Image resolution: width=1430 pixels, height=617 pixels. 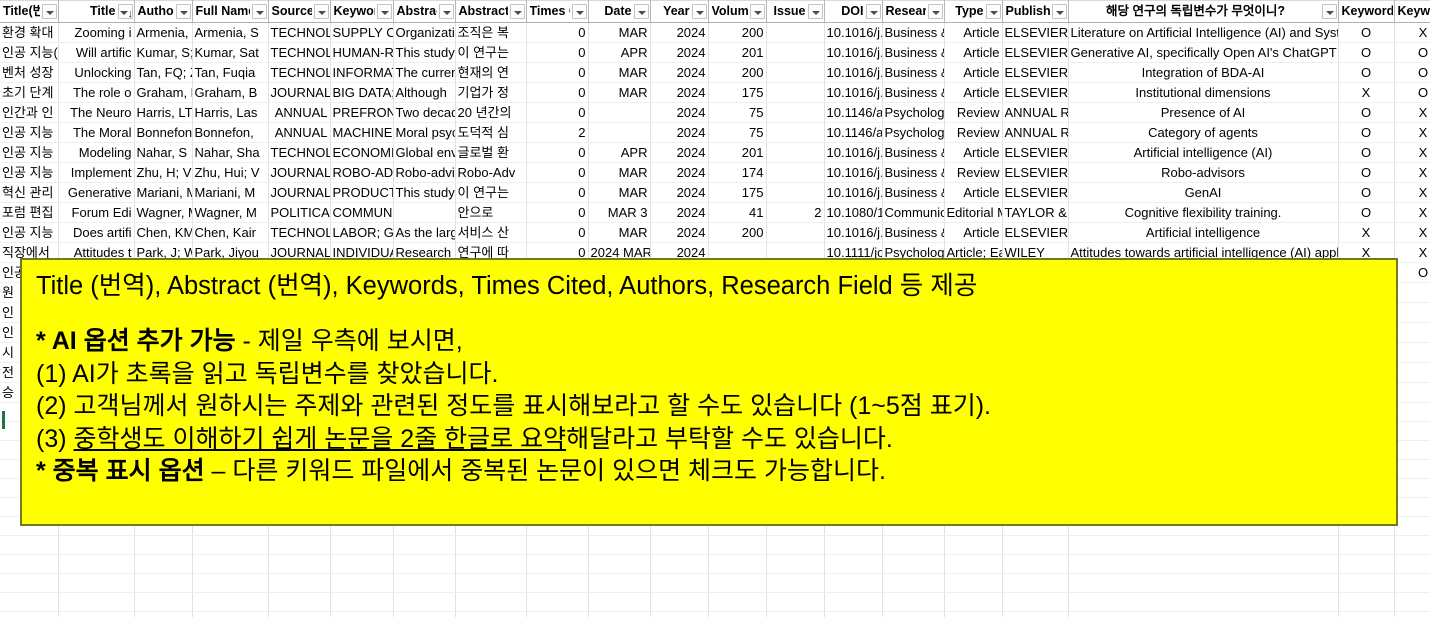 What do you see at coordinates (96, 92) in the screenshot?
I see `cell-title: The role o` at bounding box center [96, 92].